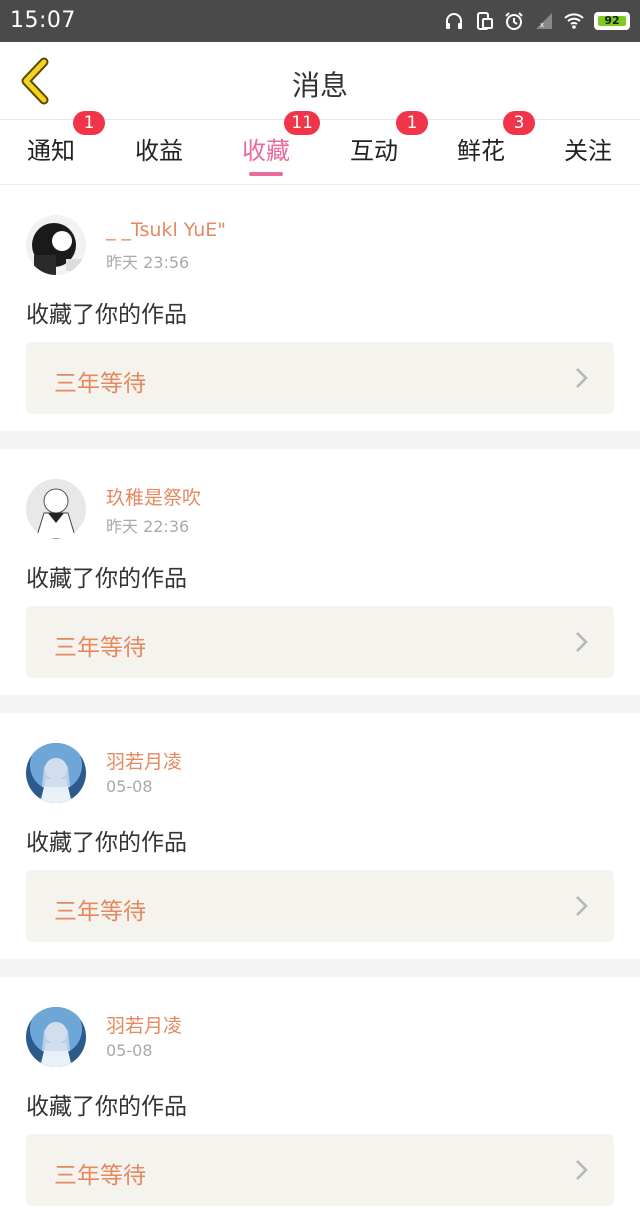  I want to click on tab-label: 收益, so click(159, 151).